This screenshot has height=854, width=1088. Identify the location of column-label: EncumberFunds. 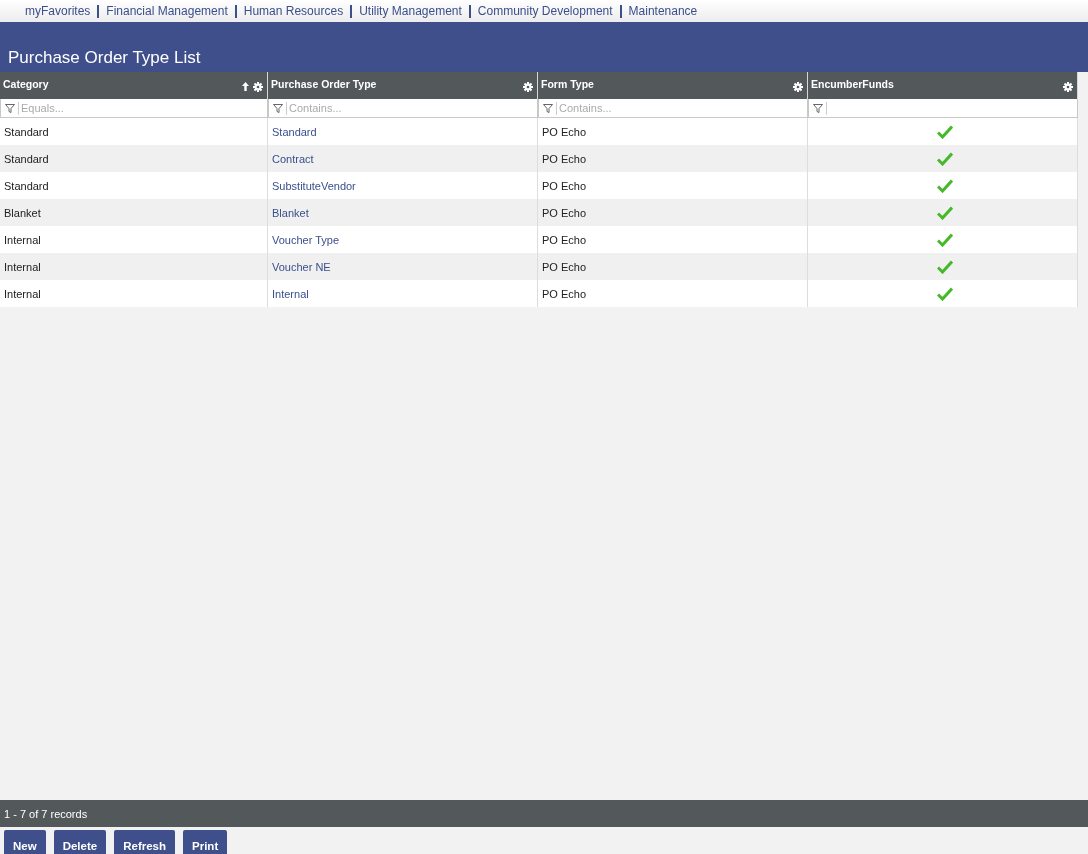
(853, 84).